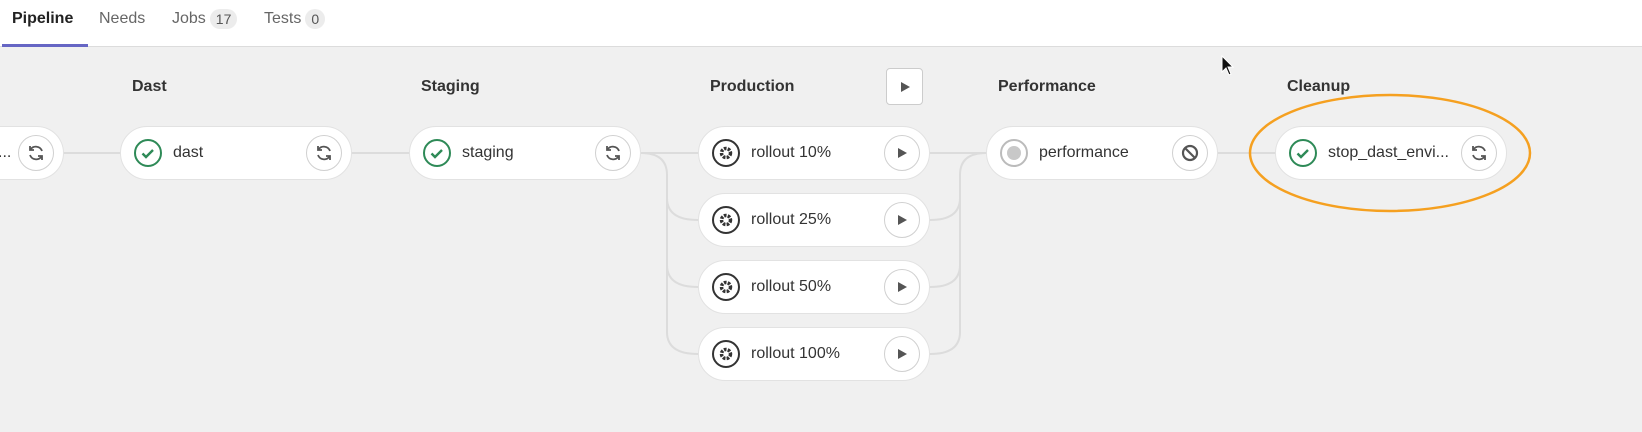 The width and height of the screenshot is (1642, 432). I want to click on cancel-button, so click(1190, 153).